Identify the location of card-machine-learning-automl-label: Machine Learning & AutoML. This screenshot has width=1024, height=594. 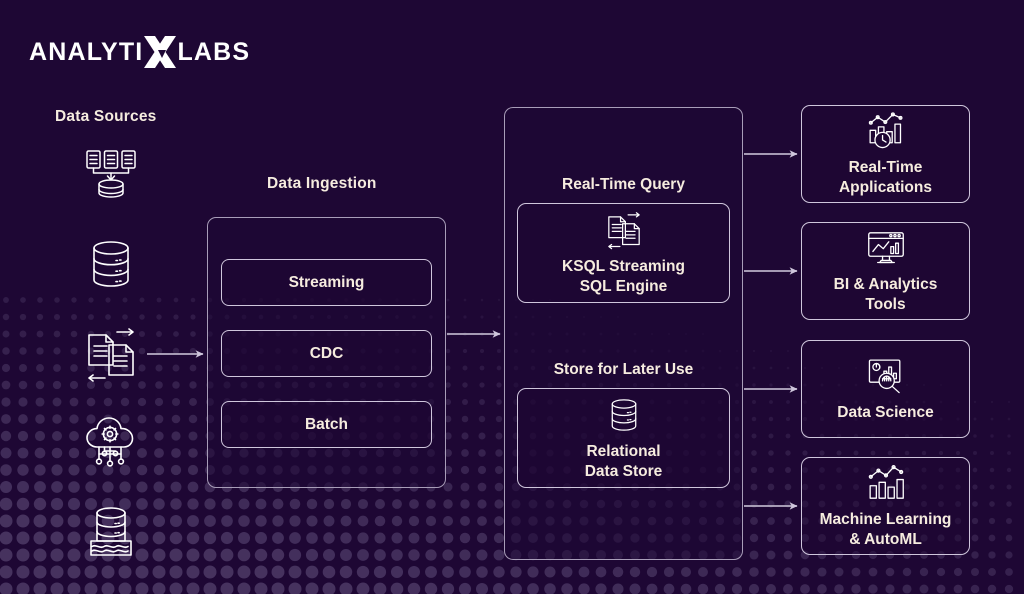
(885, 529).